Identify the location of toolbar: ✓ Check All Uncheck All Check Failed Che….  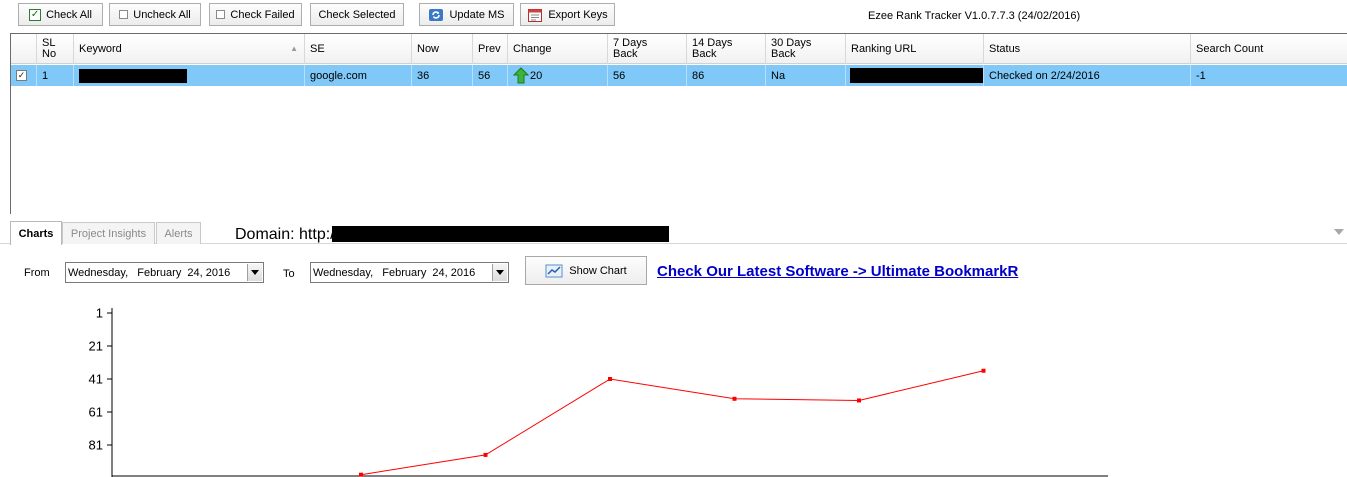
(673, 16).